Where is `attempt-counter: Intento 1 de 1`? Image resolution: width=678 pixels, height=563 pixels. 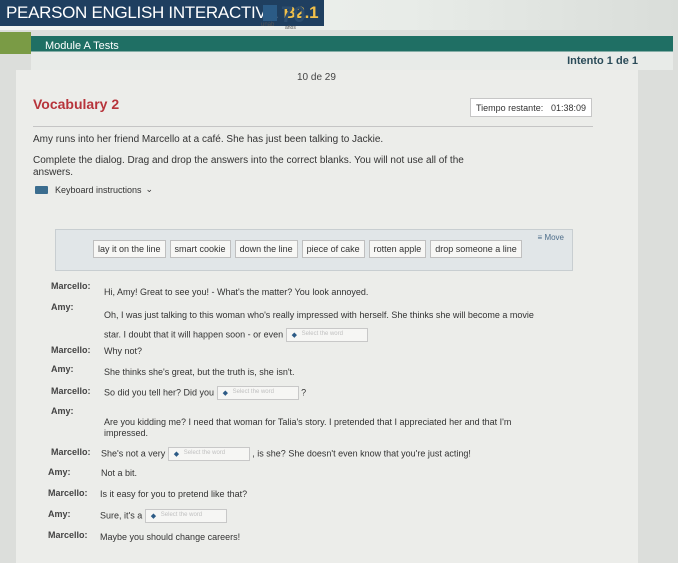 attempt-counter: Intento 1 de 1 is located at coordinates (602, 61).